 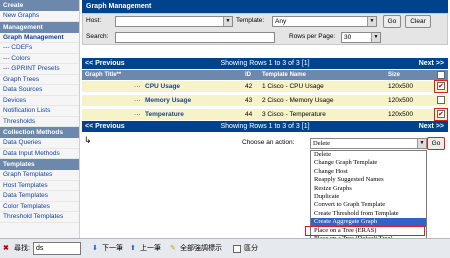 What do you see at coordinates (368, 163) in the screenshot?
I see `dropdown-option: Change Graph Template` at bounding box center [368, 163].